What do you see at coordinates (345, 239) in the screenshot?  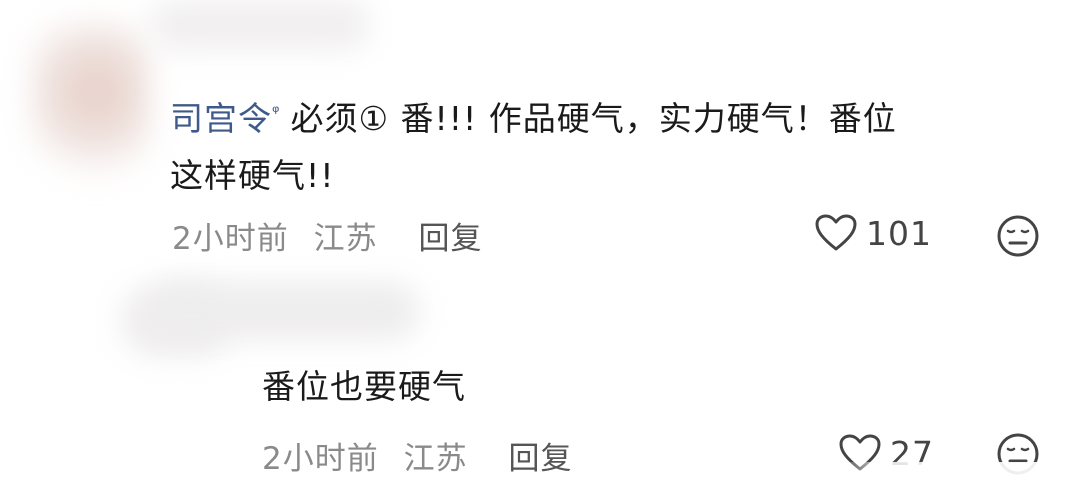 I see `comment-location: 江苏` at bounding box center [345, 239].